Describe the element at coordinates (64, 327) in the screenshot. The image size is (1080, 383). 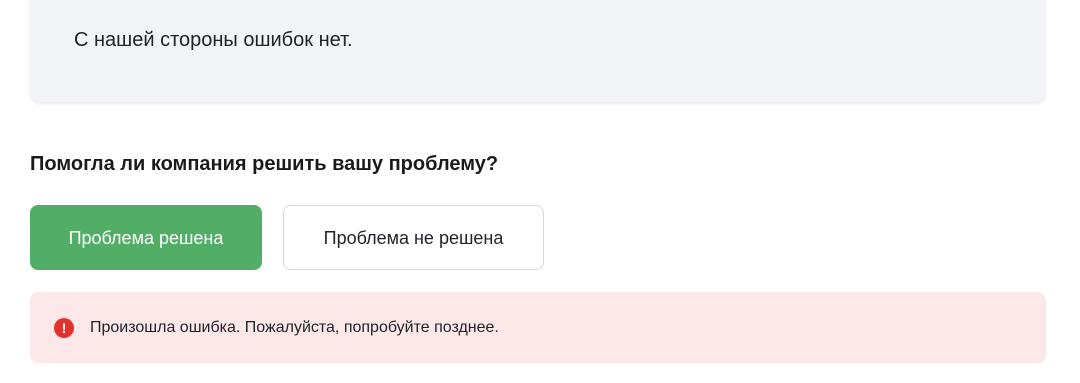
I see `exclamation-circle-icon: !` at that location.